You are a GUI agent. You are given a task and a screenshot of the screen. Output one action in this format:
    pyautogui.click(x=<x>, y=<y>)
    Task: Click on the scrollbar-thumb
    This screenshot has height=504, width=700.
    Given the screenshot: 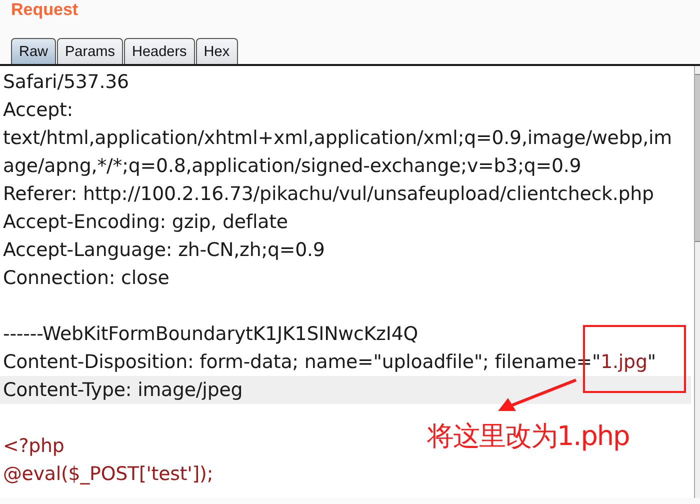 What is the action you would take?
    pyautogui.click(x=697, y=158)
    